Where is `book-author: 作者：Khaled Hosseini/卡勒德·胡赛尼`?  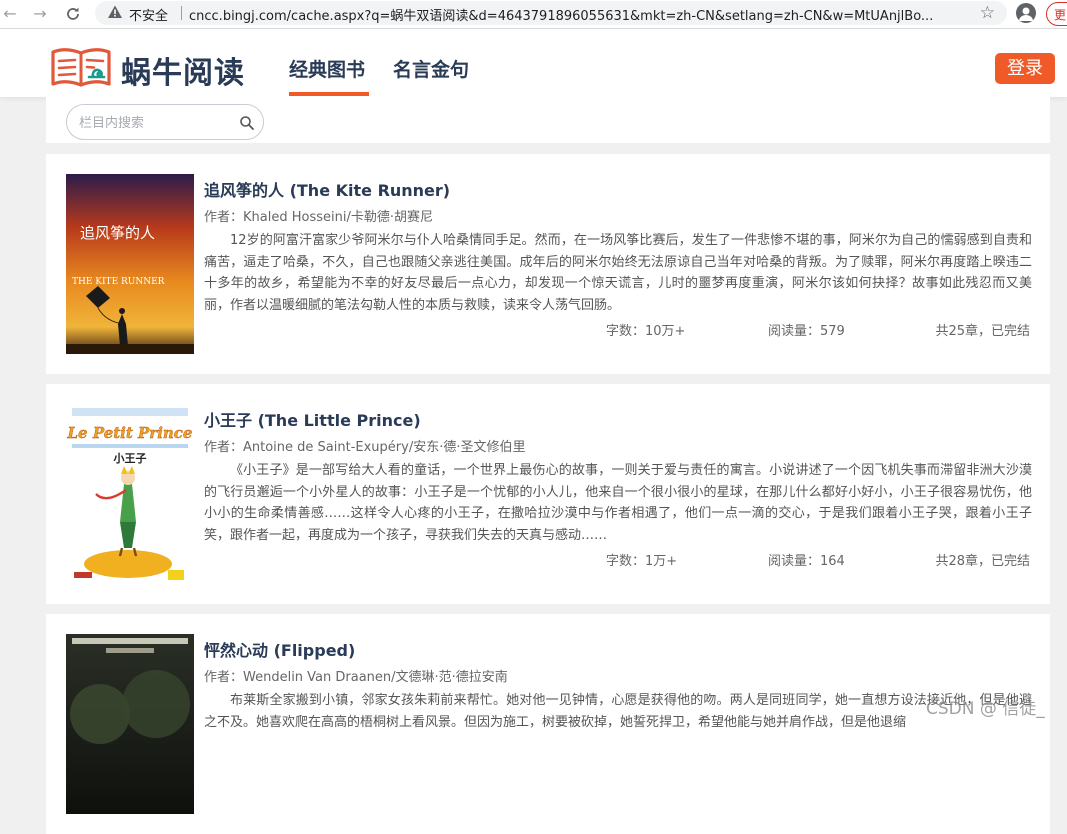 book-author: 作者：Khaled Hosseini/卡勒德·胡赛尼 is located at coordinates (318, 217).